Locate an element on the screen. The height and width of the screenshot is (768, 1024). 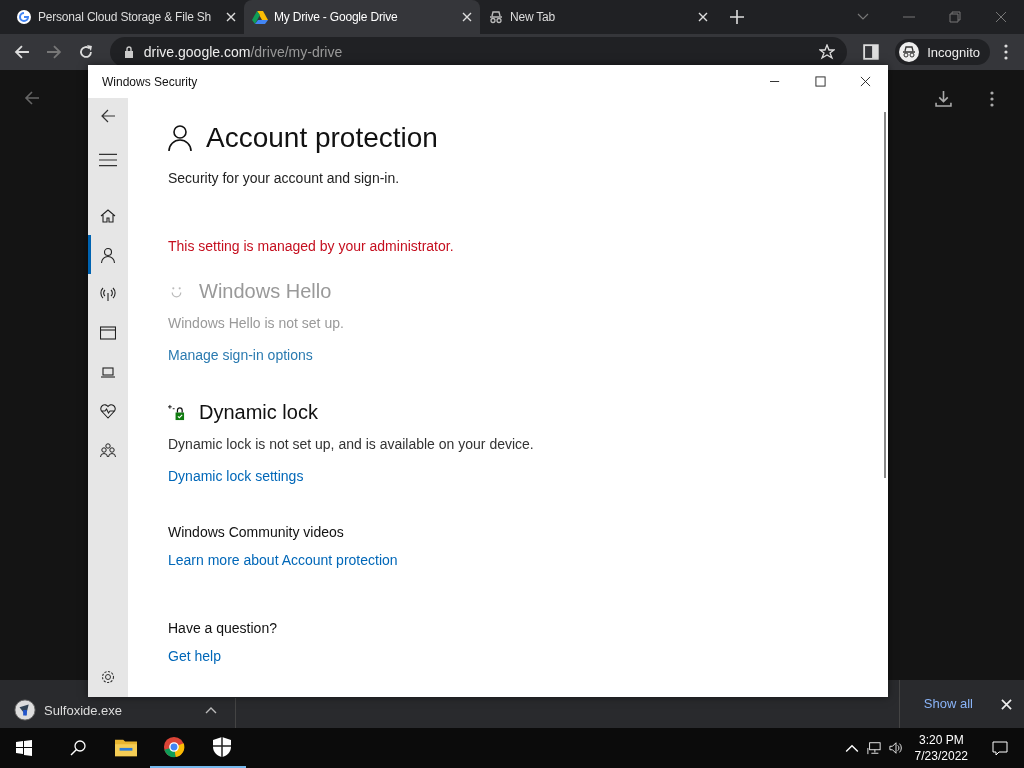
learn-more-link: Learn more about Account protection is located at coordinates (283, 560).